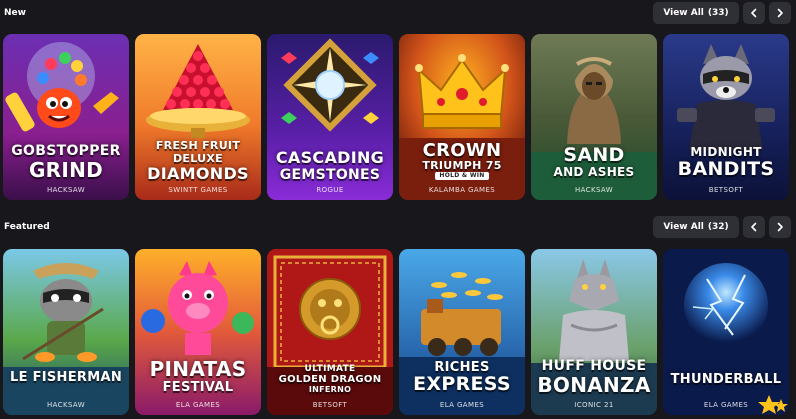  I want to click on game-title-line: SAND, so click(594, 155).